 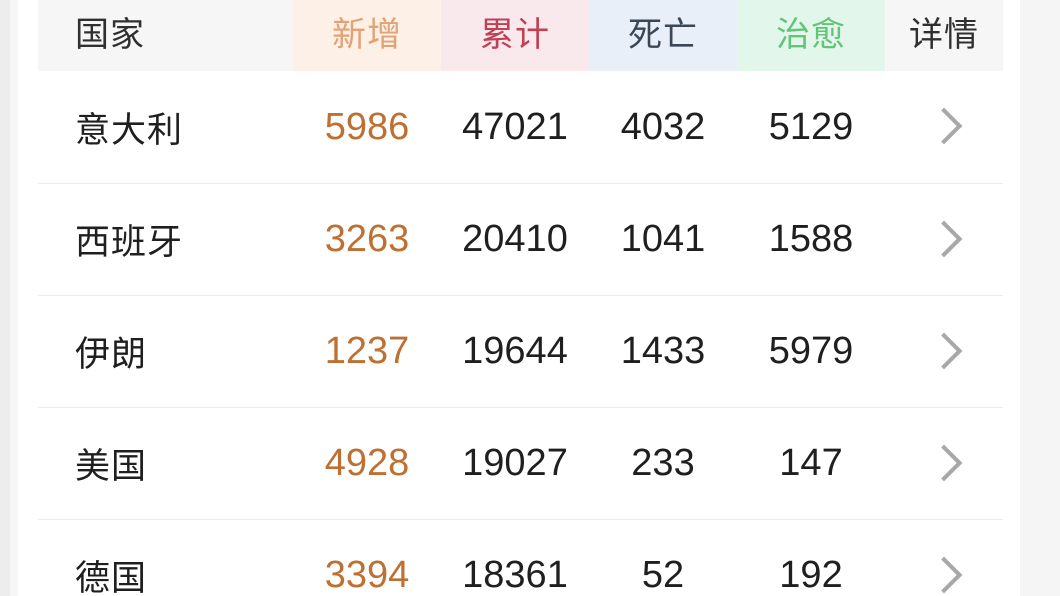 I want to click on cell-country: 伊朗, so click(x=165, y=351).